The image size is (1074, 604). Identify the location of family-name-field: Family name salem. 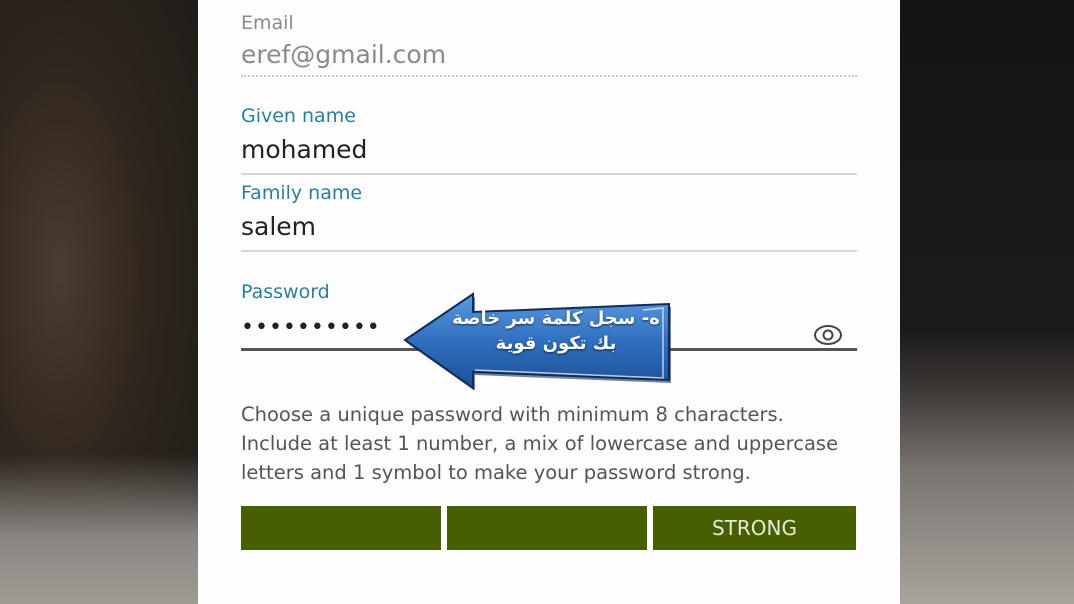
(549, 218).